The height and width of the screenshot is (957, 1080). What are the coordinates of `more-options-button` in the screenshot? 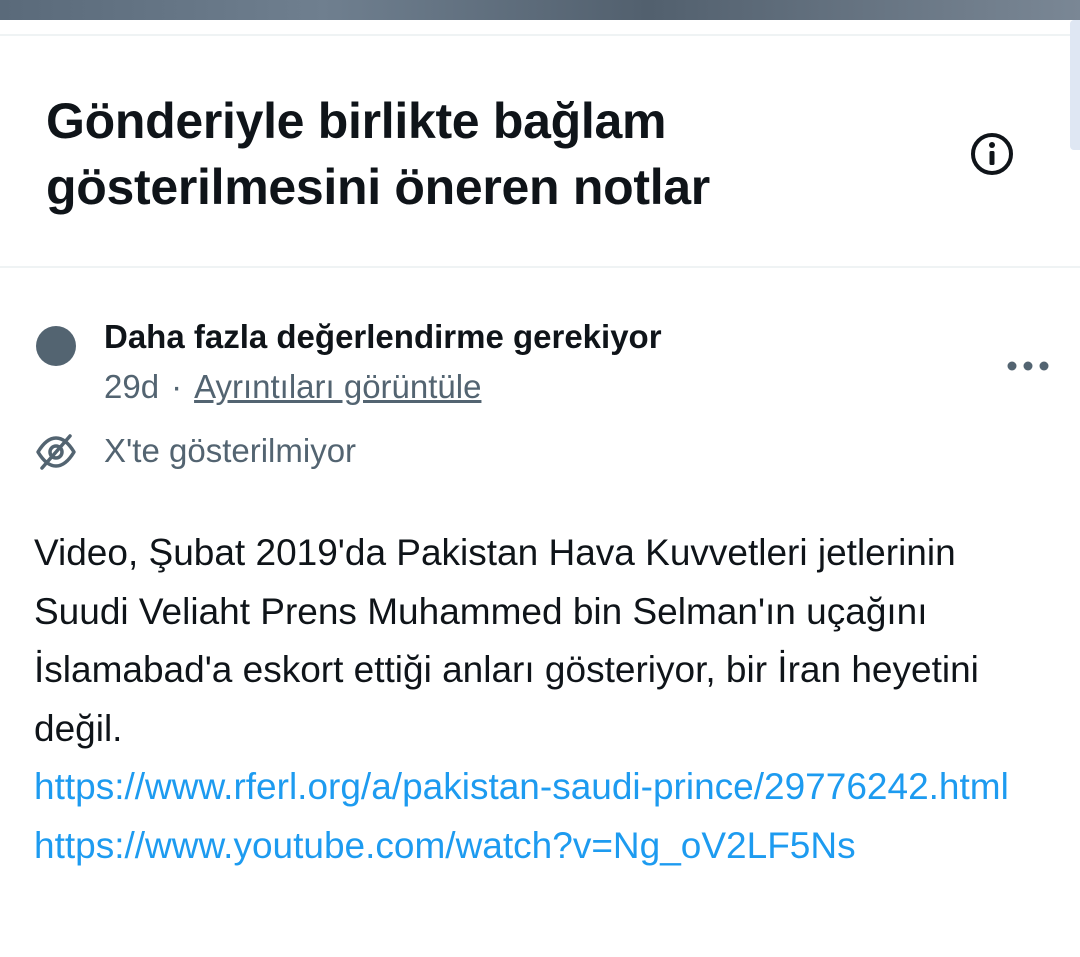 It's located at (1028, 366).